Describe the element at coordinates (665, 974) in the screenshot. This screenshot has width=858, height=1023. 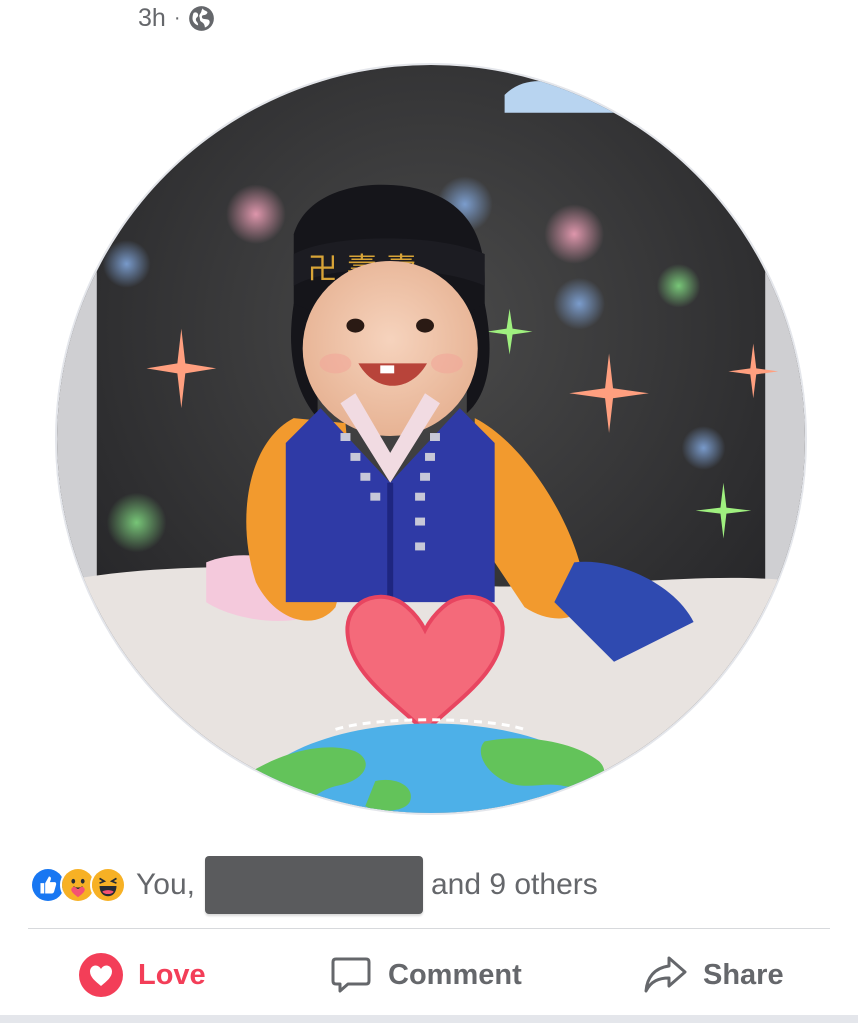
I see `share-icon` at that location.